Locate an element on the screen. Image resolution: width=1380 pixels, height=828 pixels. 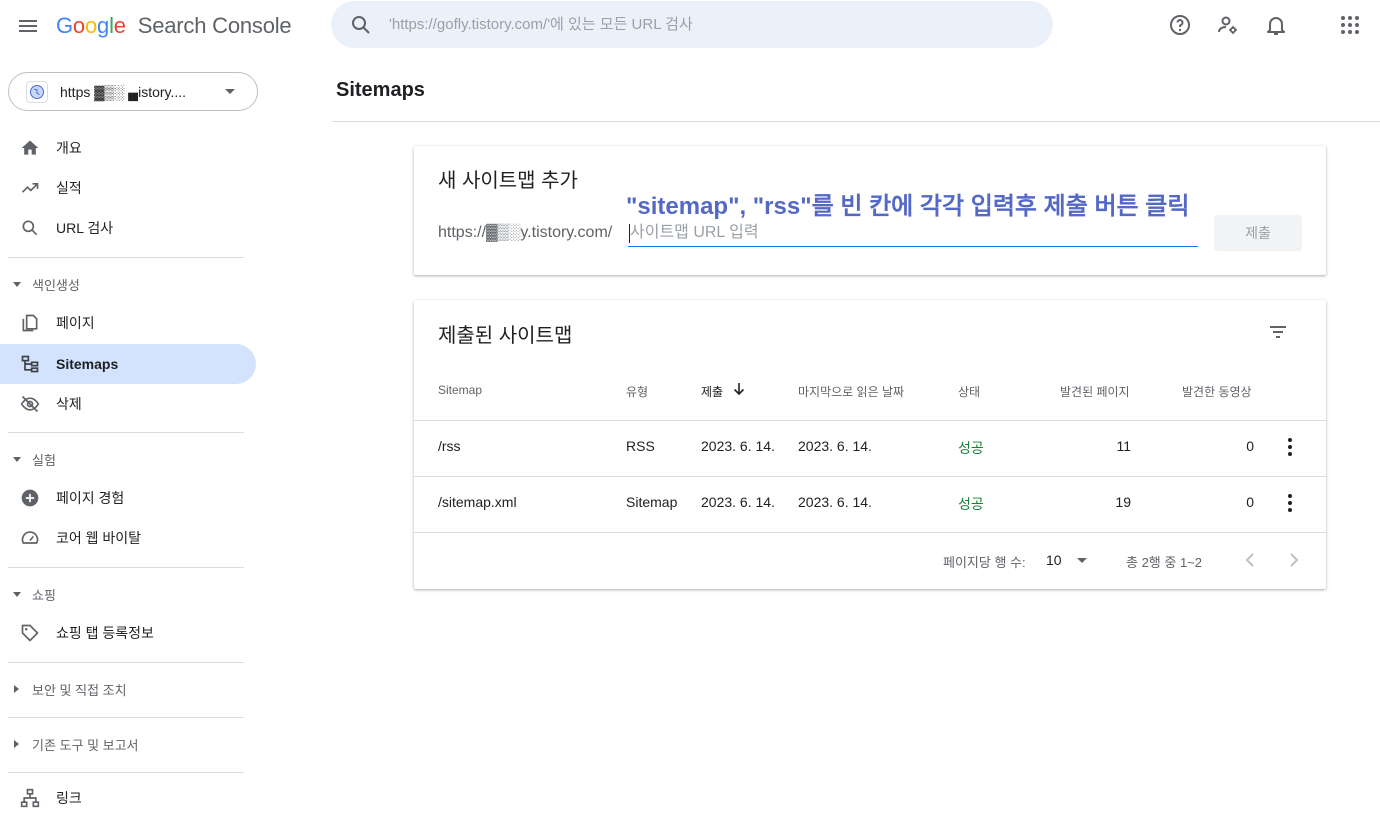
rows-per-page-label: 페이지당 행 수: is located at coordinates (984, 562).